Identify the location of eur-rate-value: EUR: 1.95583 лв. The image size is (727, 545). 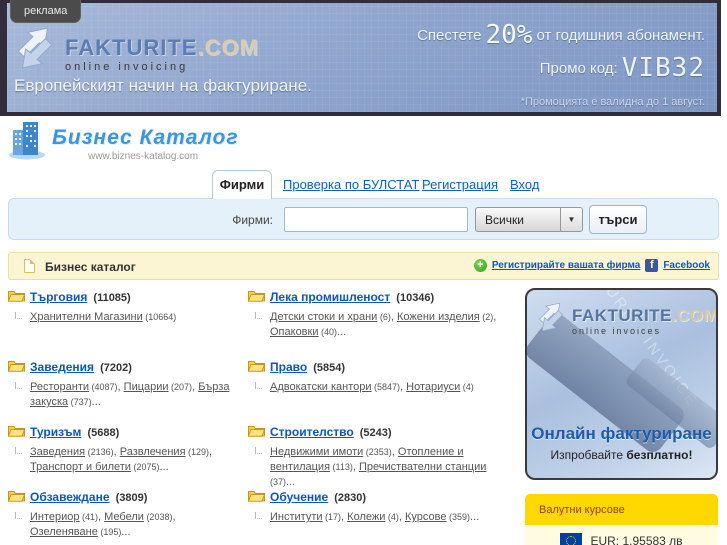
(636, 539).